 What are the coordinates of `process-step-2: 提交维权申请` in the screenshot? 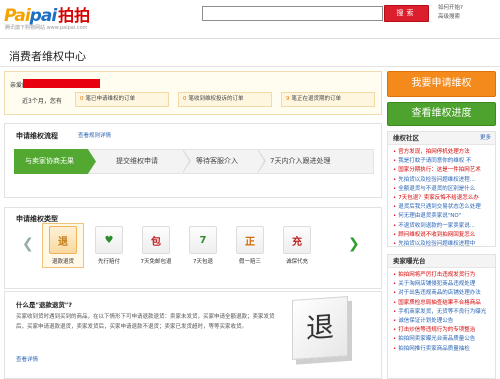 It's located at (137, 161).